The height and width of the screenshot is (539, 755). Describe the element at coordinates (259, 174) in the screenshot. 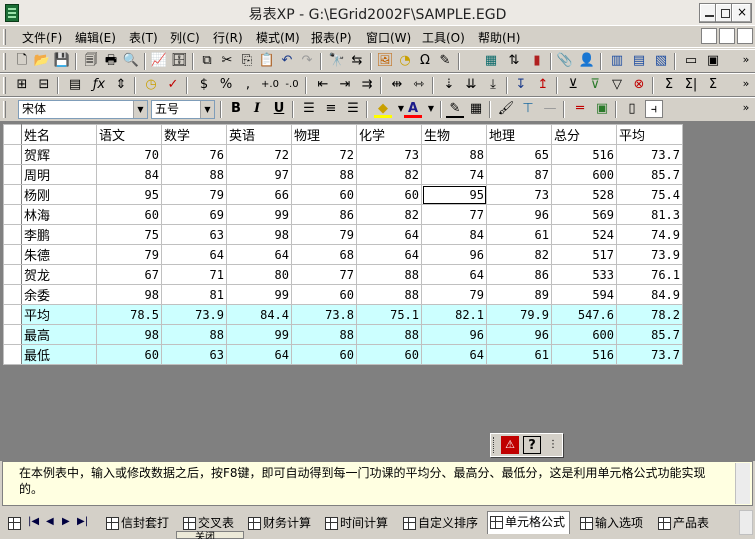

I see `score-cell: 97` at that location.